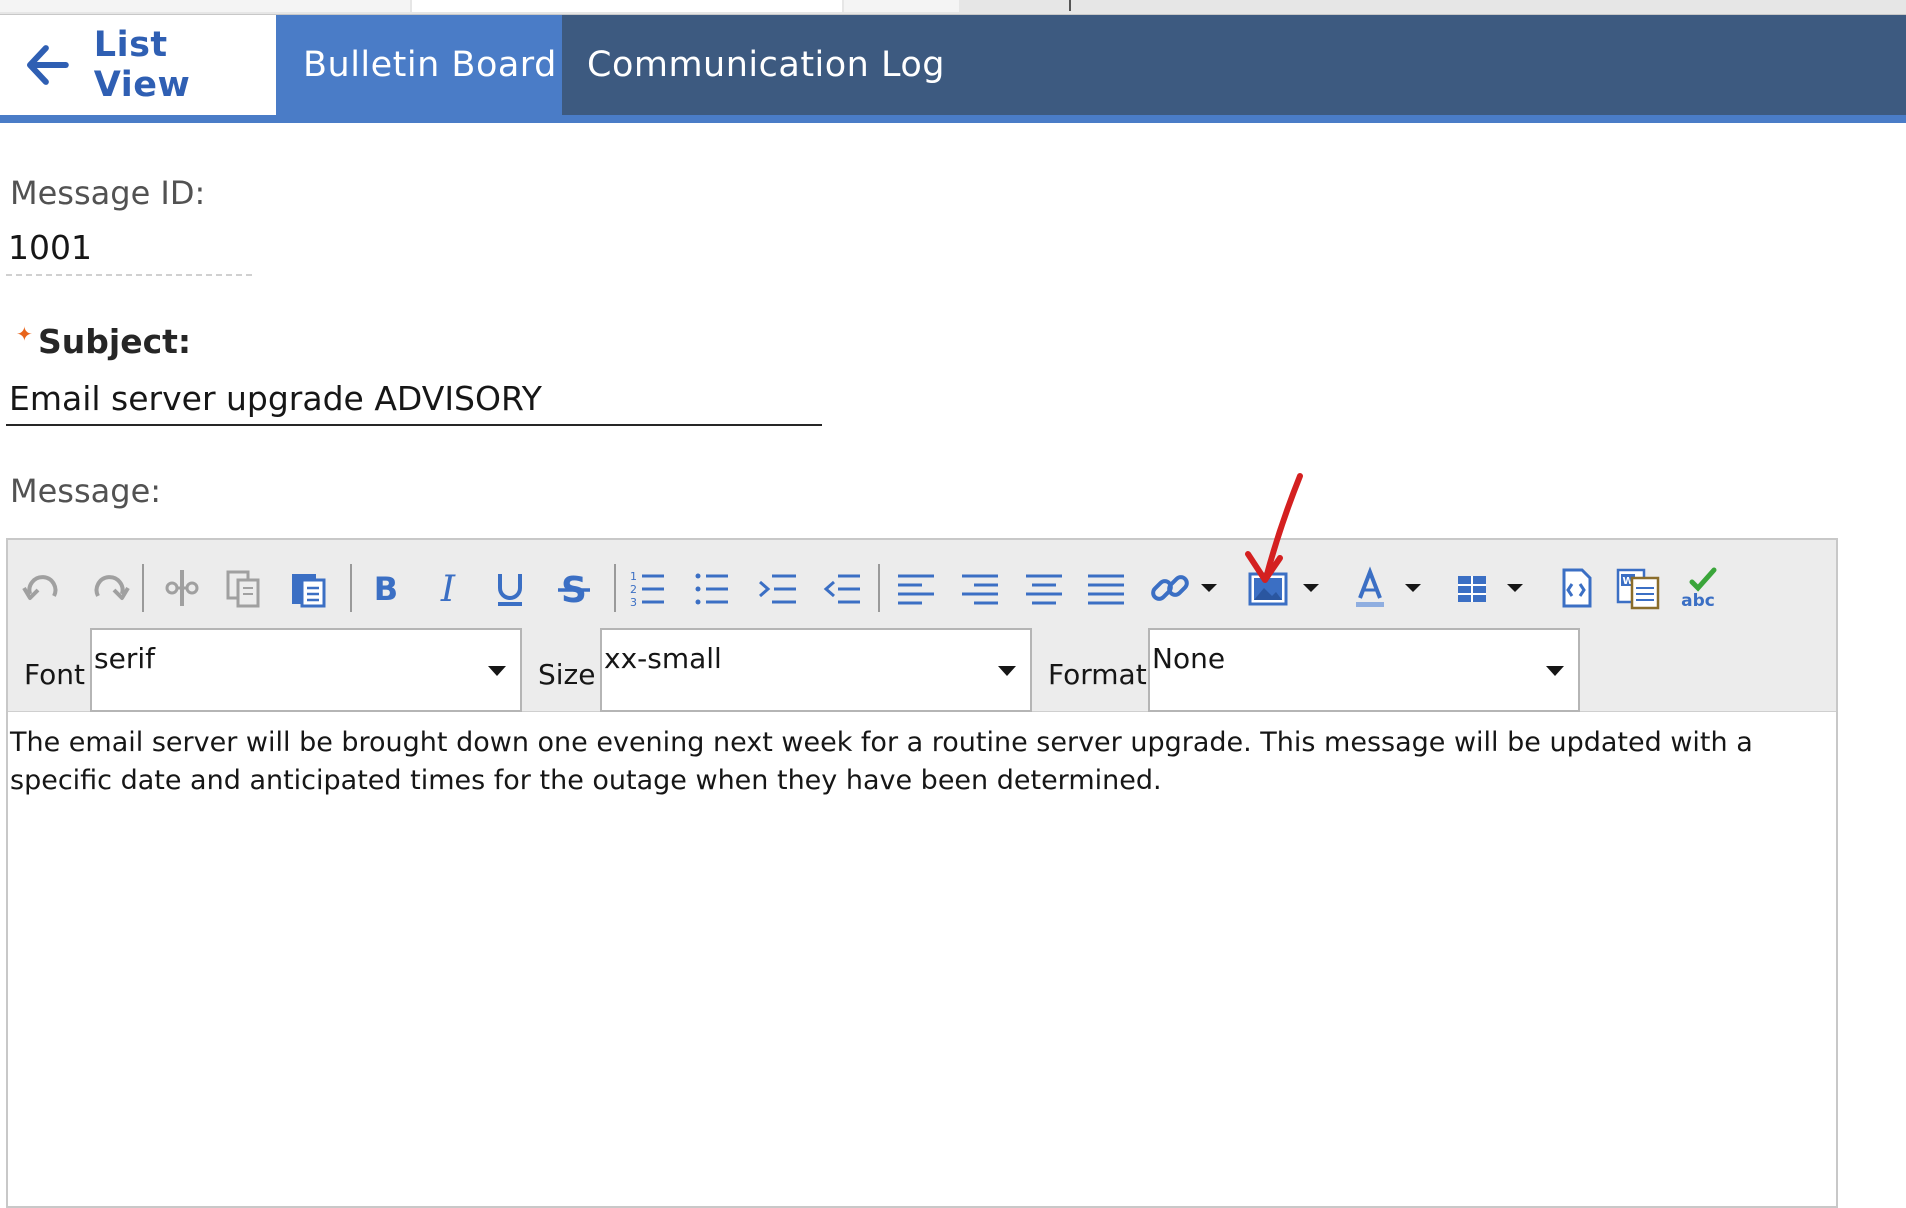 The image size is (1906, 1208). I want to click on toolbar-buttons-row: B I S 123 W abc, so click(922, 590).